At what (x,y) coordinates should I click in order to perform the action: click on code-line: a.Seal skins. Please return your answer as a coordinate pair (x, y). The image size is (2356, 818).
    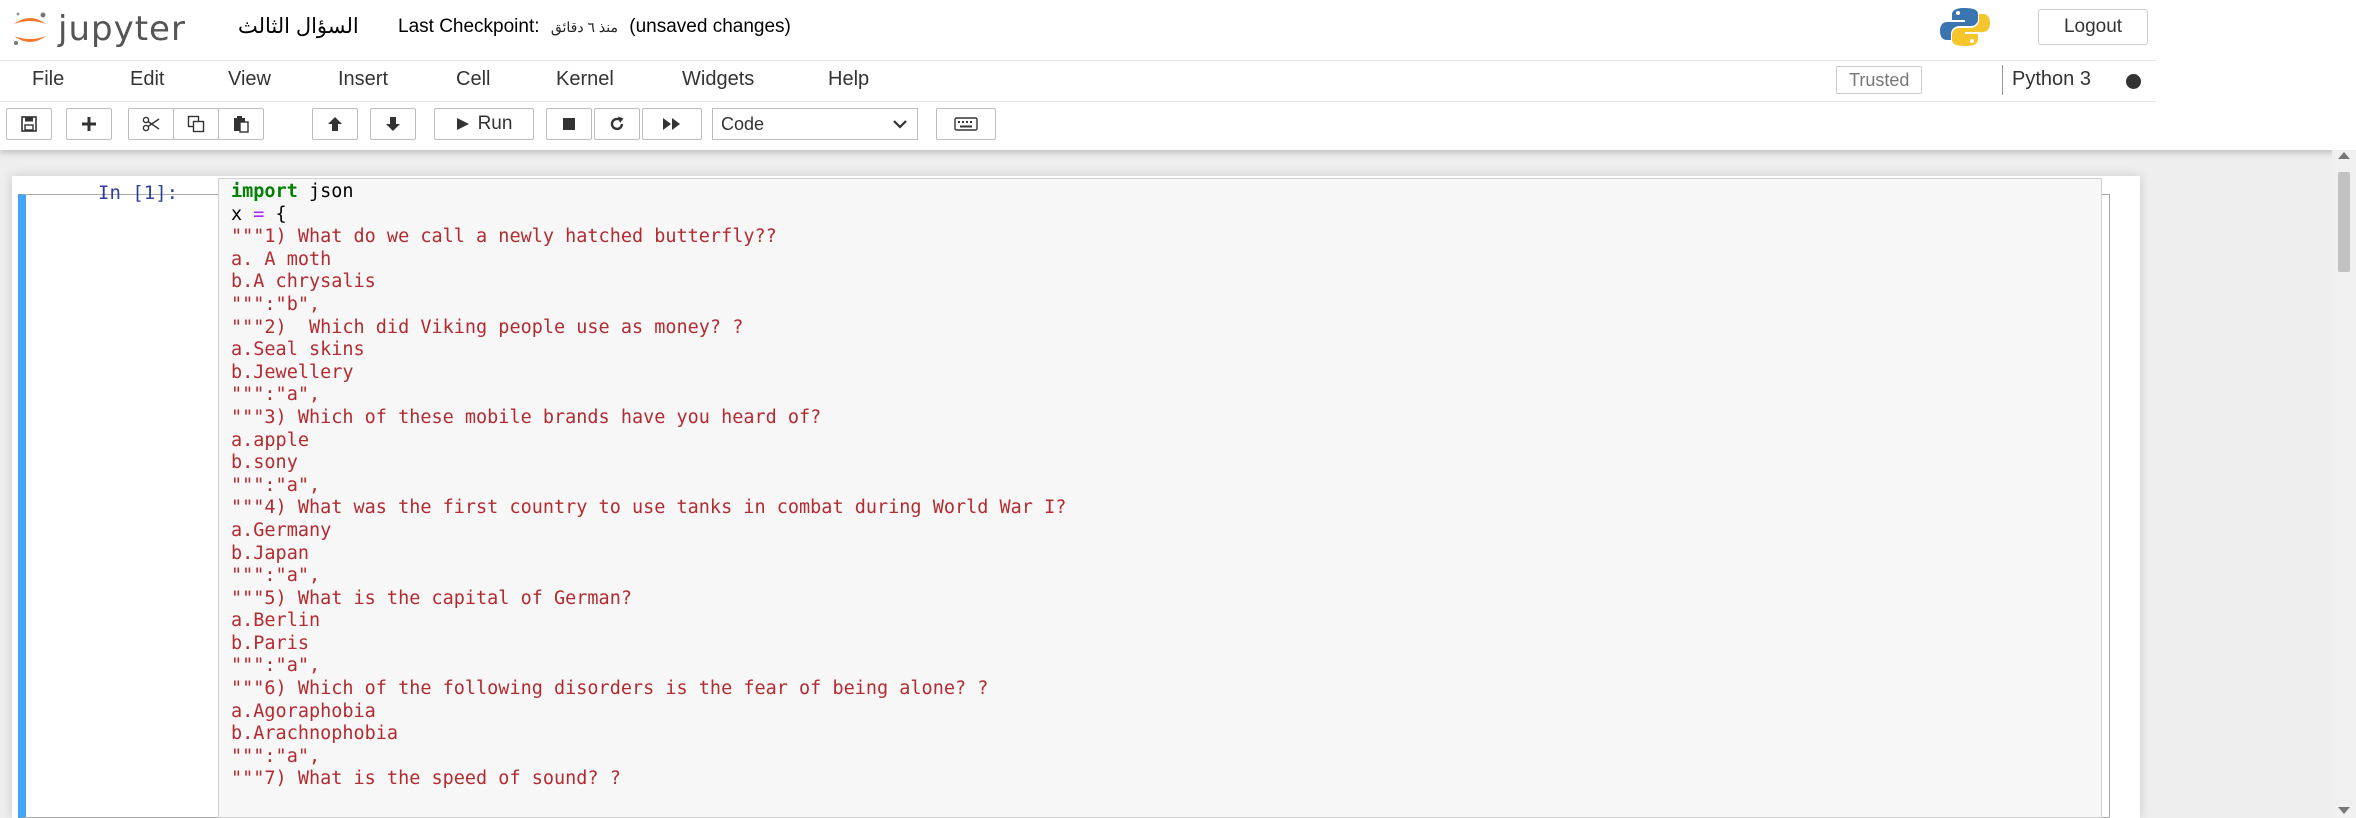
    Looking at the image, I should click on (298, 350).